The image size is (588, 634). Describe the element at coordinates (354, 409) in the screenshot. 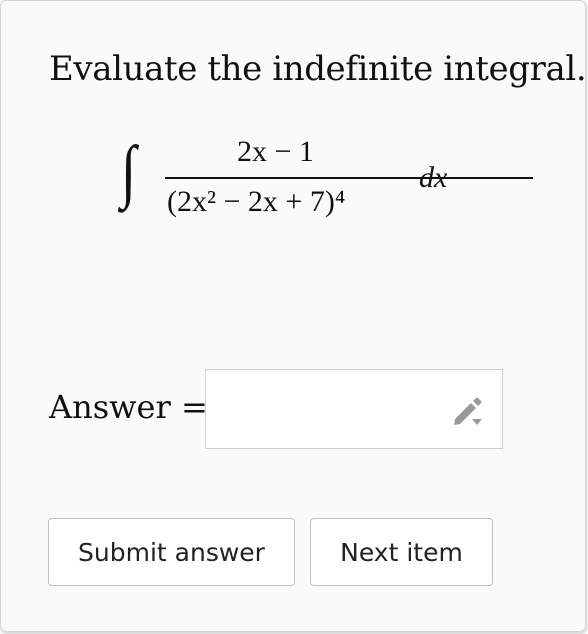

I see `answer-field` at that location.